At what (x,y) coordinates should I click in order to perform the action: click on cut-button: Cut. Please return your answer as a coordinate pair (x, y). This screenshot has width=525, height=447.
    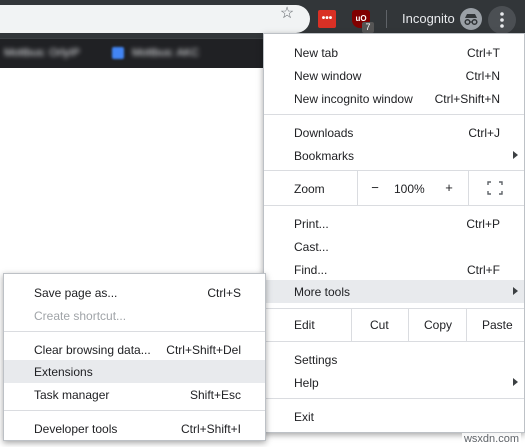
    Looking at the image, I should click on (379, 325).